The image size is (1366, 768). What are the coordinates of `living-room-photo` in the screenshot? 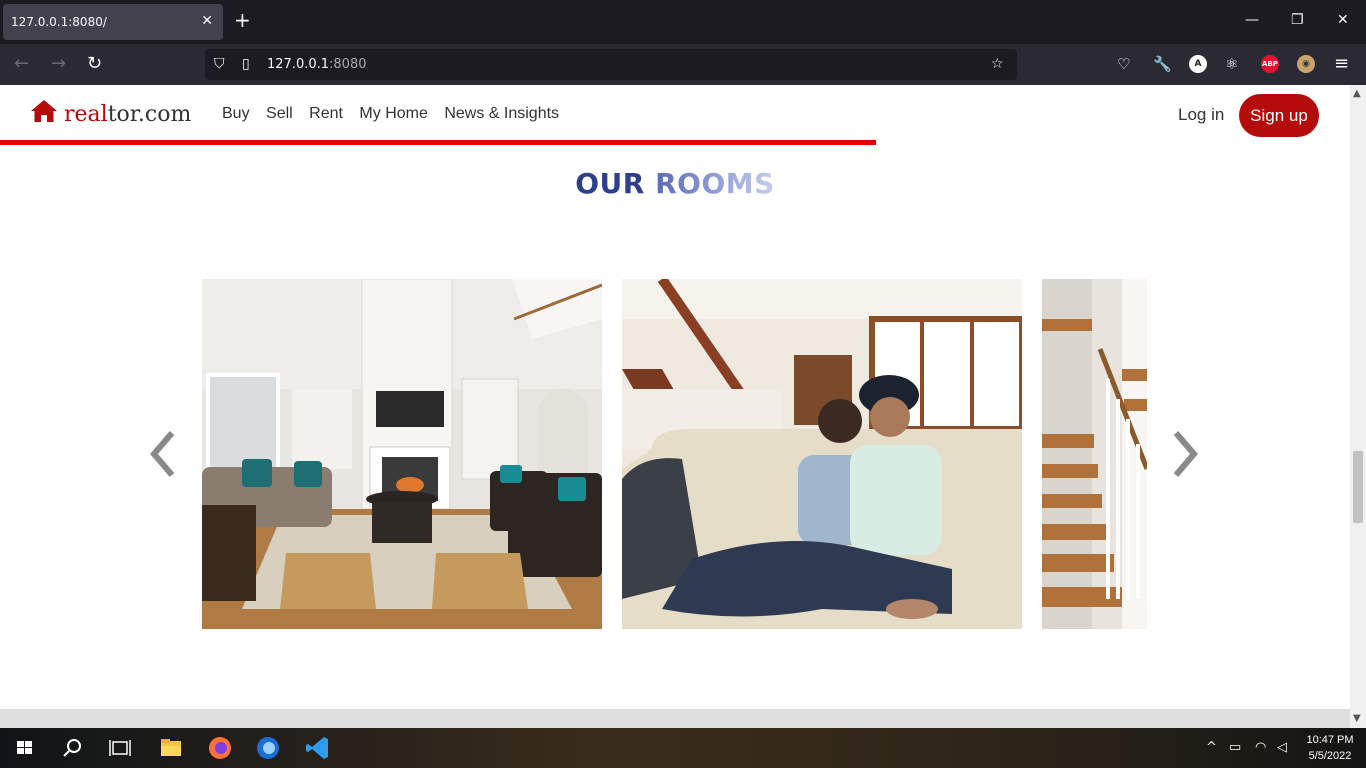 It's located at (402, 454).